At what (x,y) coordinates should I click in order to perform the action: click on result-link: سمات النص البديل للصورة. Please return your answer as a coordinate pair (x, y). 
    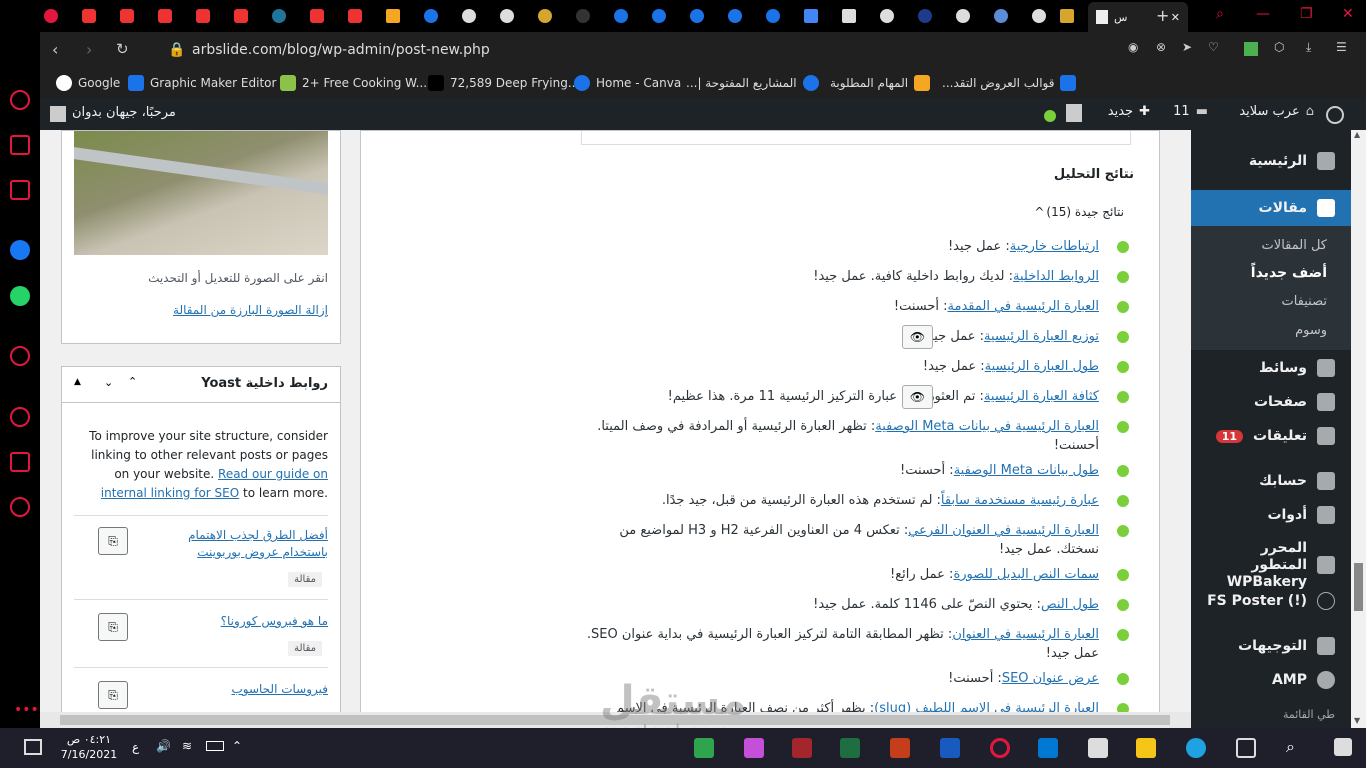
    Looking at the image, I should click on (1026, 574).